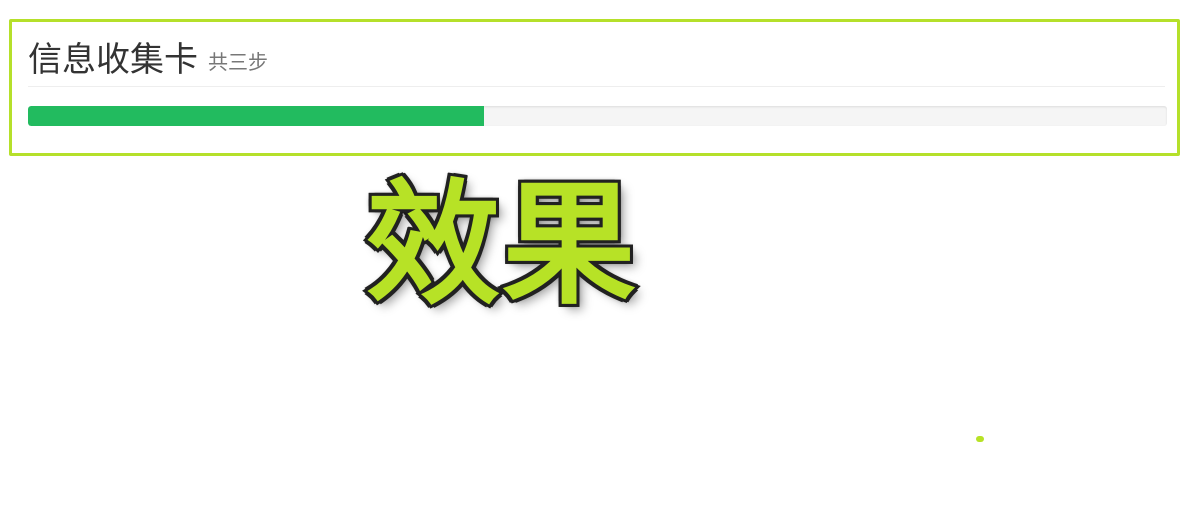 Image resolution: width=1183 pixels, height=530 pixels. Describe the element at coordinates (113, 59) in the screenshot. I see `card-title: 信息收集卡` at that location.